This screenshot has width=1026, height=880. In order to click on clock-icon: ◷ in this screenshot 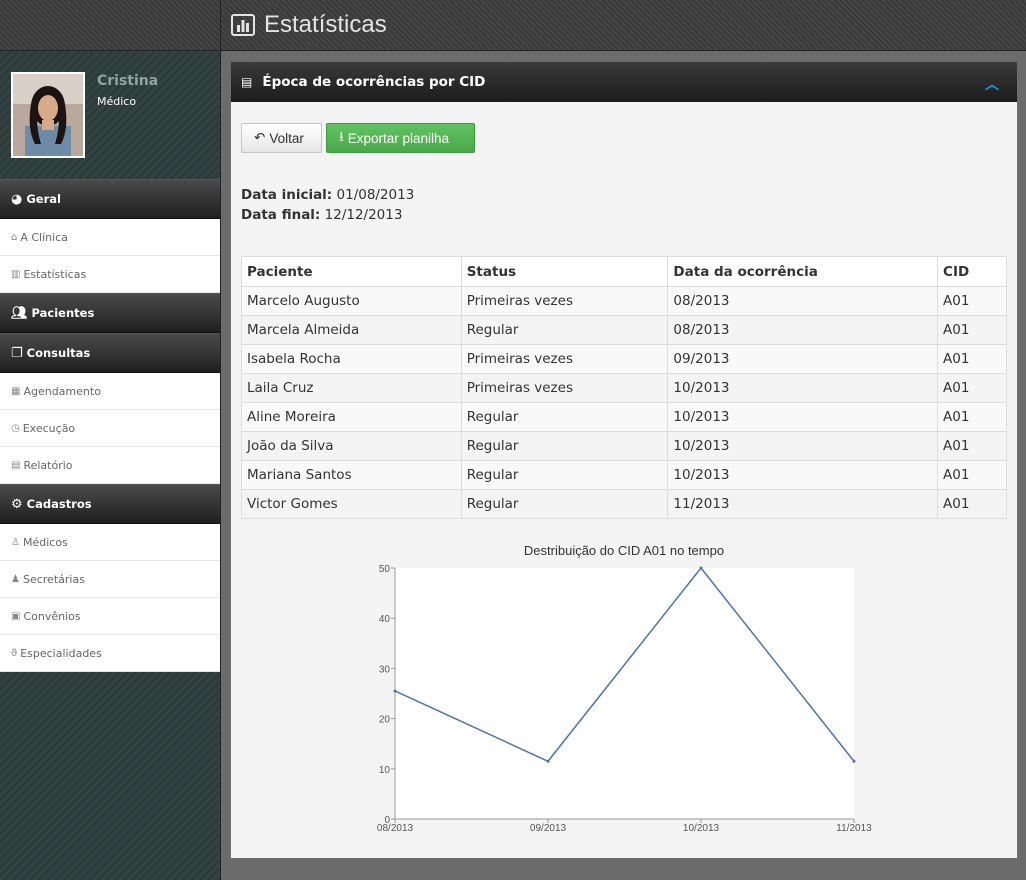, I will do `click(15, 428)`.